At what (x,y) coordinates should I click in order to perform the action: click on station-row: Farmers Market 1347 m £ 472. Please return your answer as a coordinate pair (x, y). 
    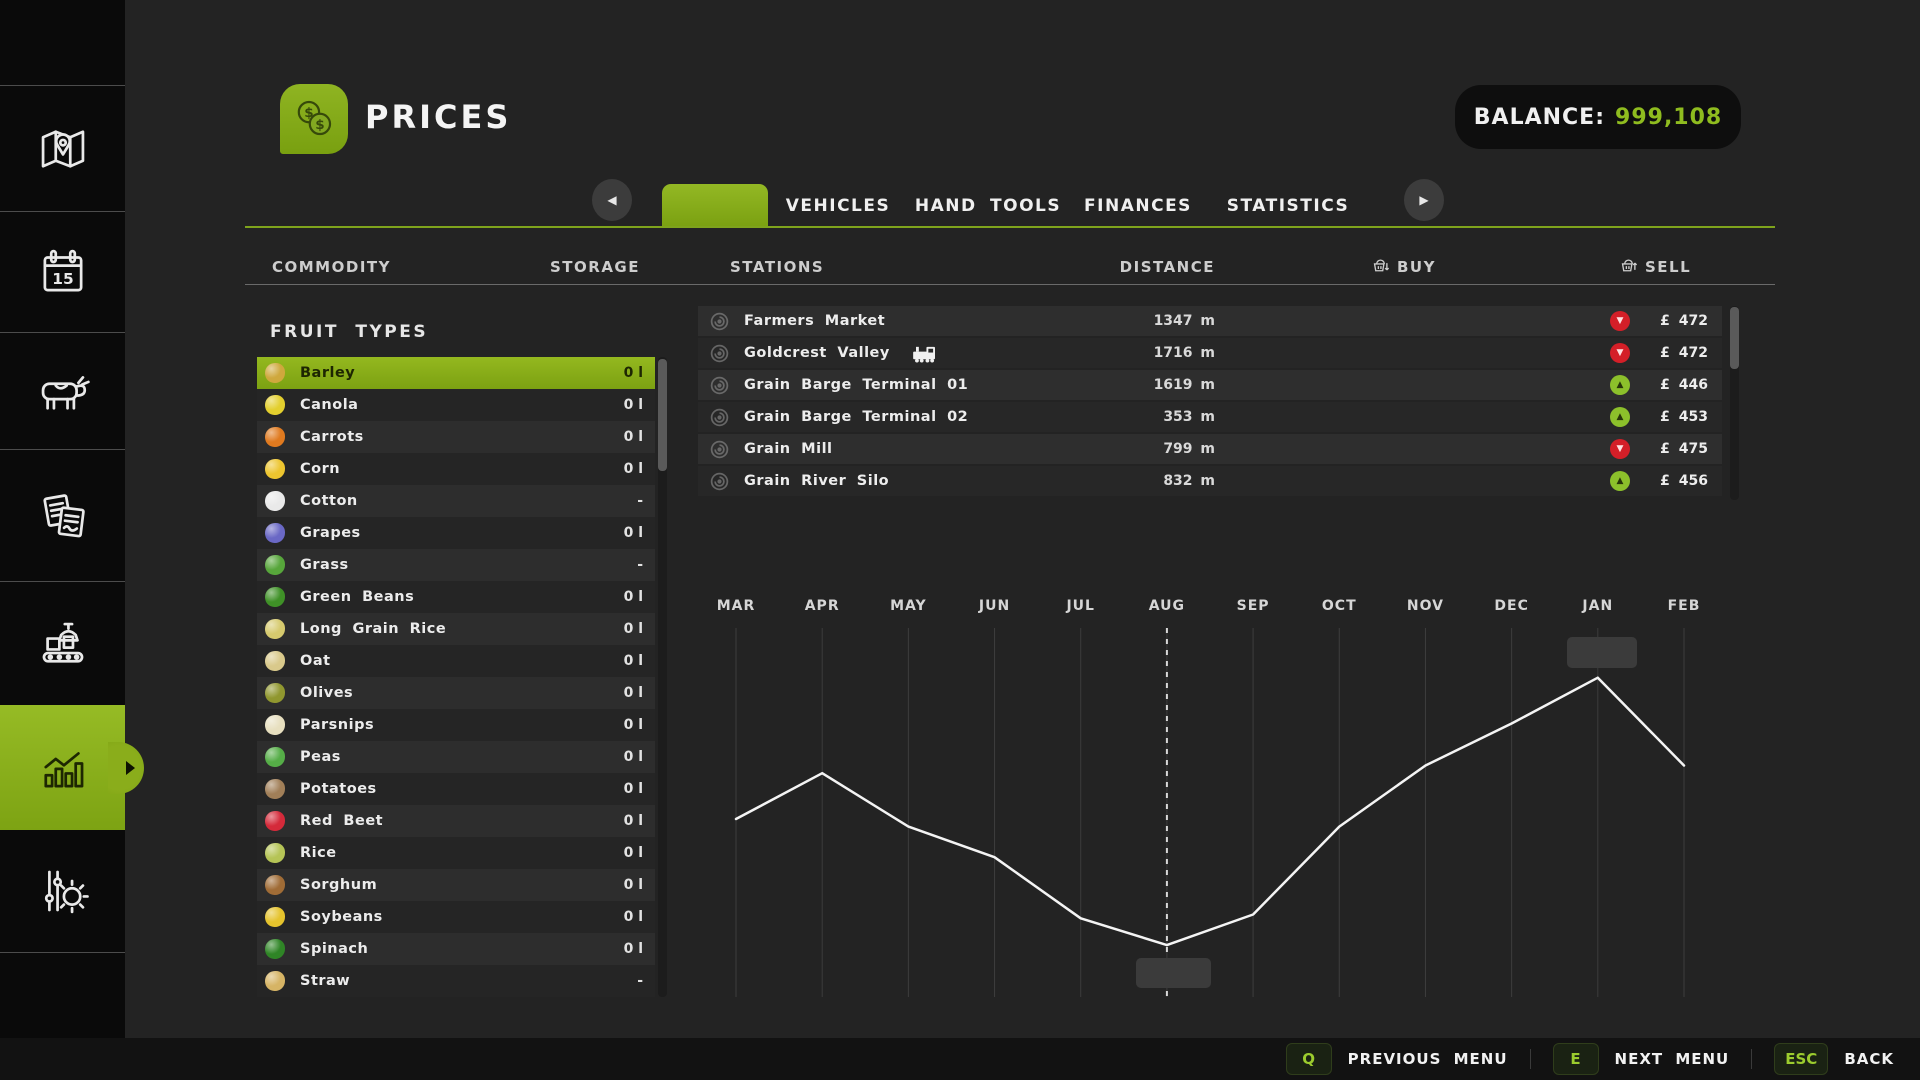
    Looking at the image, I should click on (1210, 321).